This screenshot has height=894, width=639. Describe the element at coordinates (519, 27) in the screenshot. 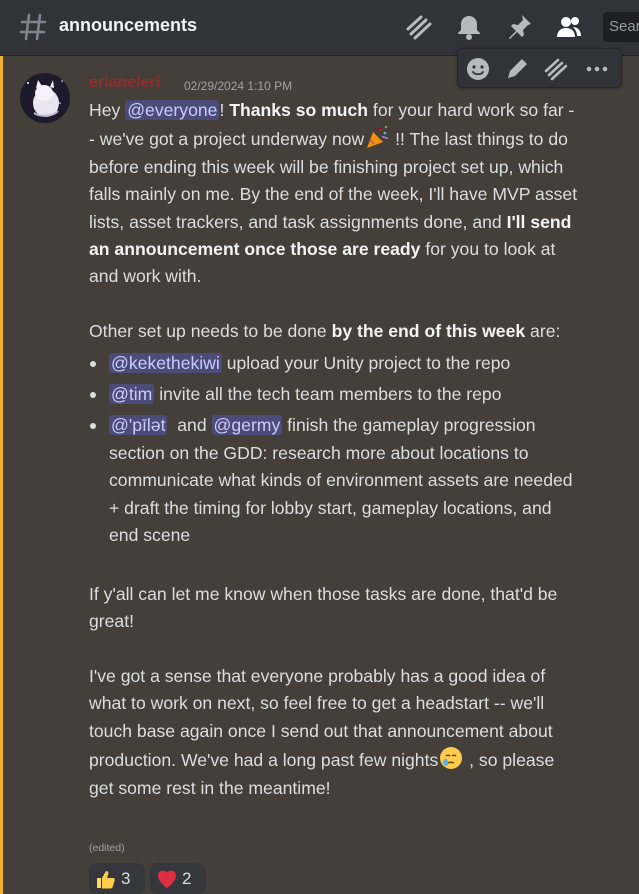

I see `pin-icon` at that location.